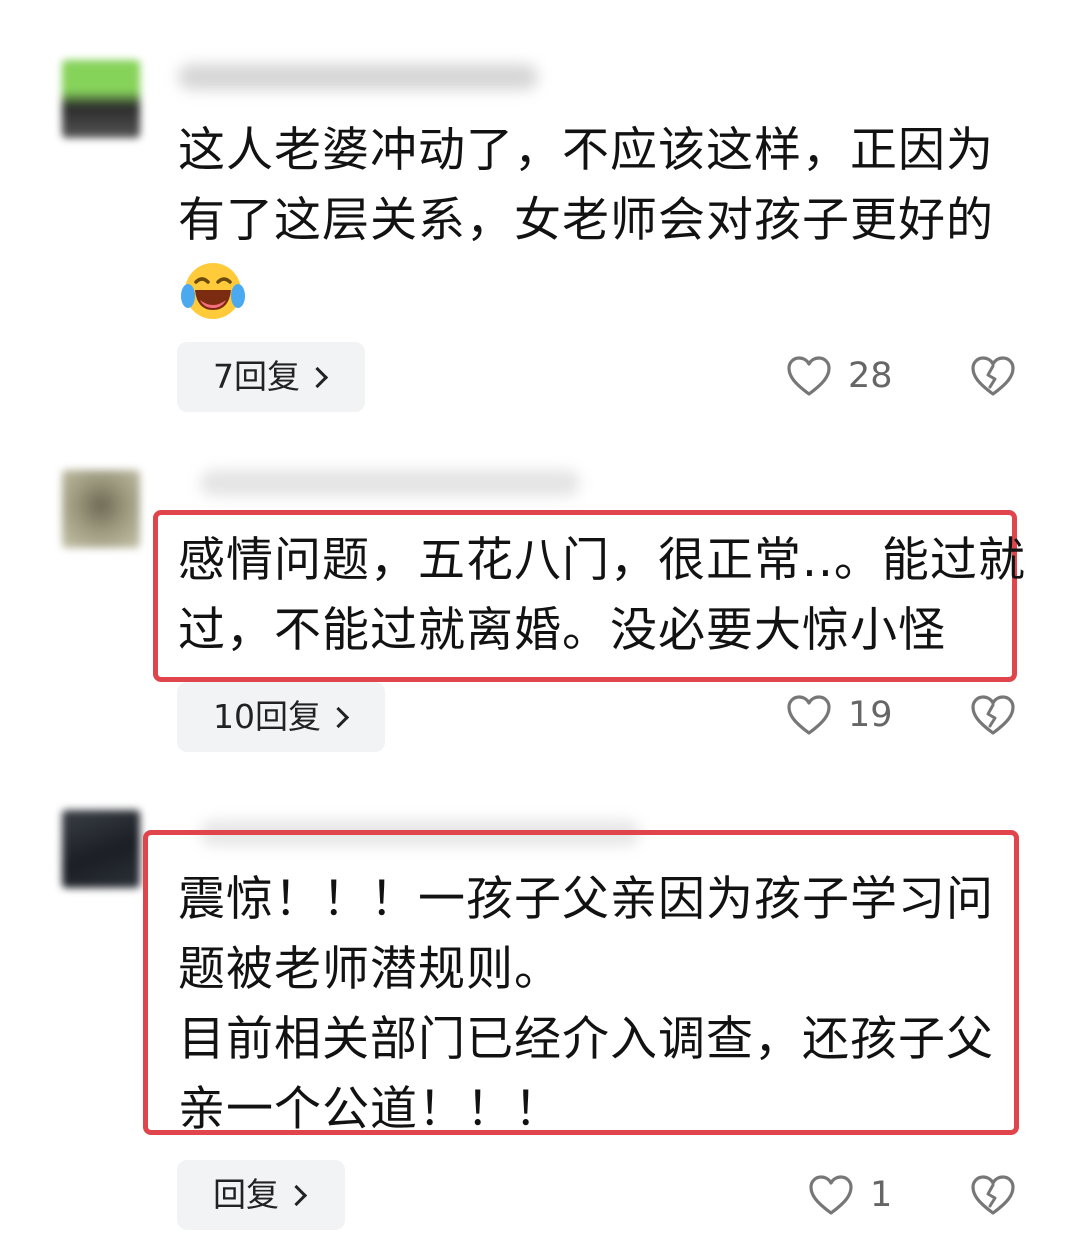 Image resolution: width=1080 pixels, height=1244 pixels. I want to click on like-count: 1, so click(881, 1195).